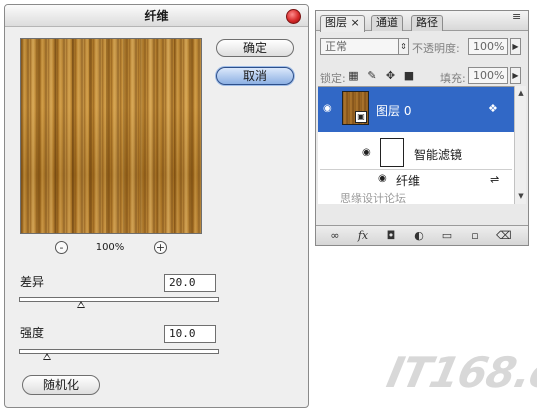 Image resolution: width=537 pixels, height=411 pixels. Describe the element at coordinates (504, 236) in the screenshot. I see `delete-layer-icon: ⌫` at that location.